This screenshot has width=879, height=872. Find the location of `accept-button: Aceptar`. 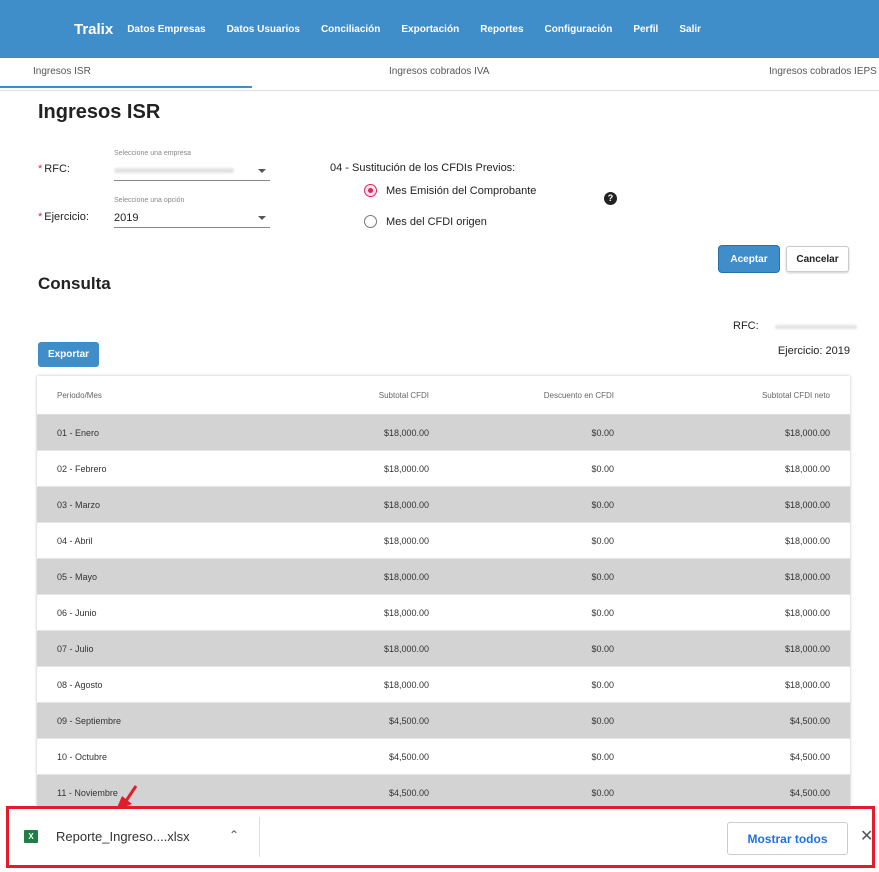

accept-button: Aceptar is located at coordinates (749, 259).